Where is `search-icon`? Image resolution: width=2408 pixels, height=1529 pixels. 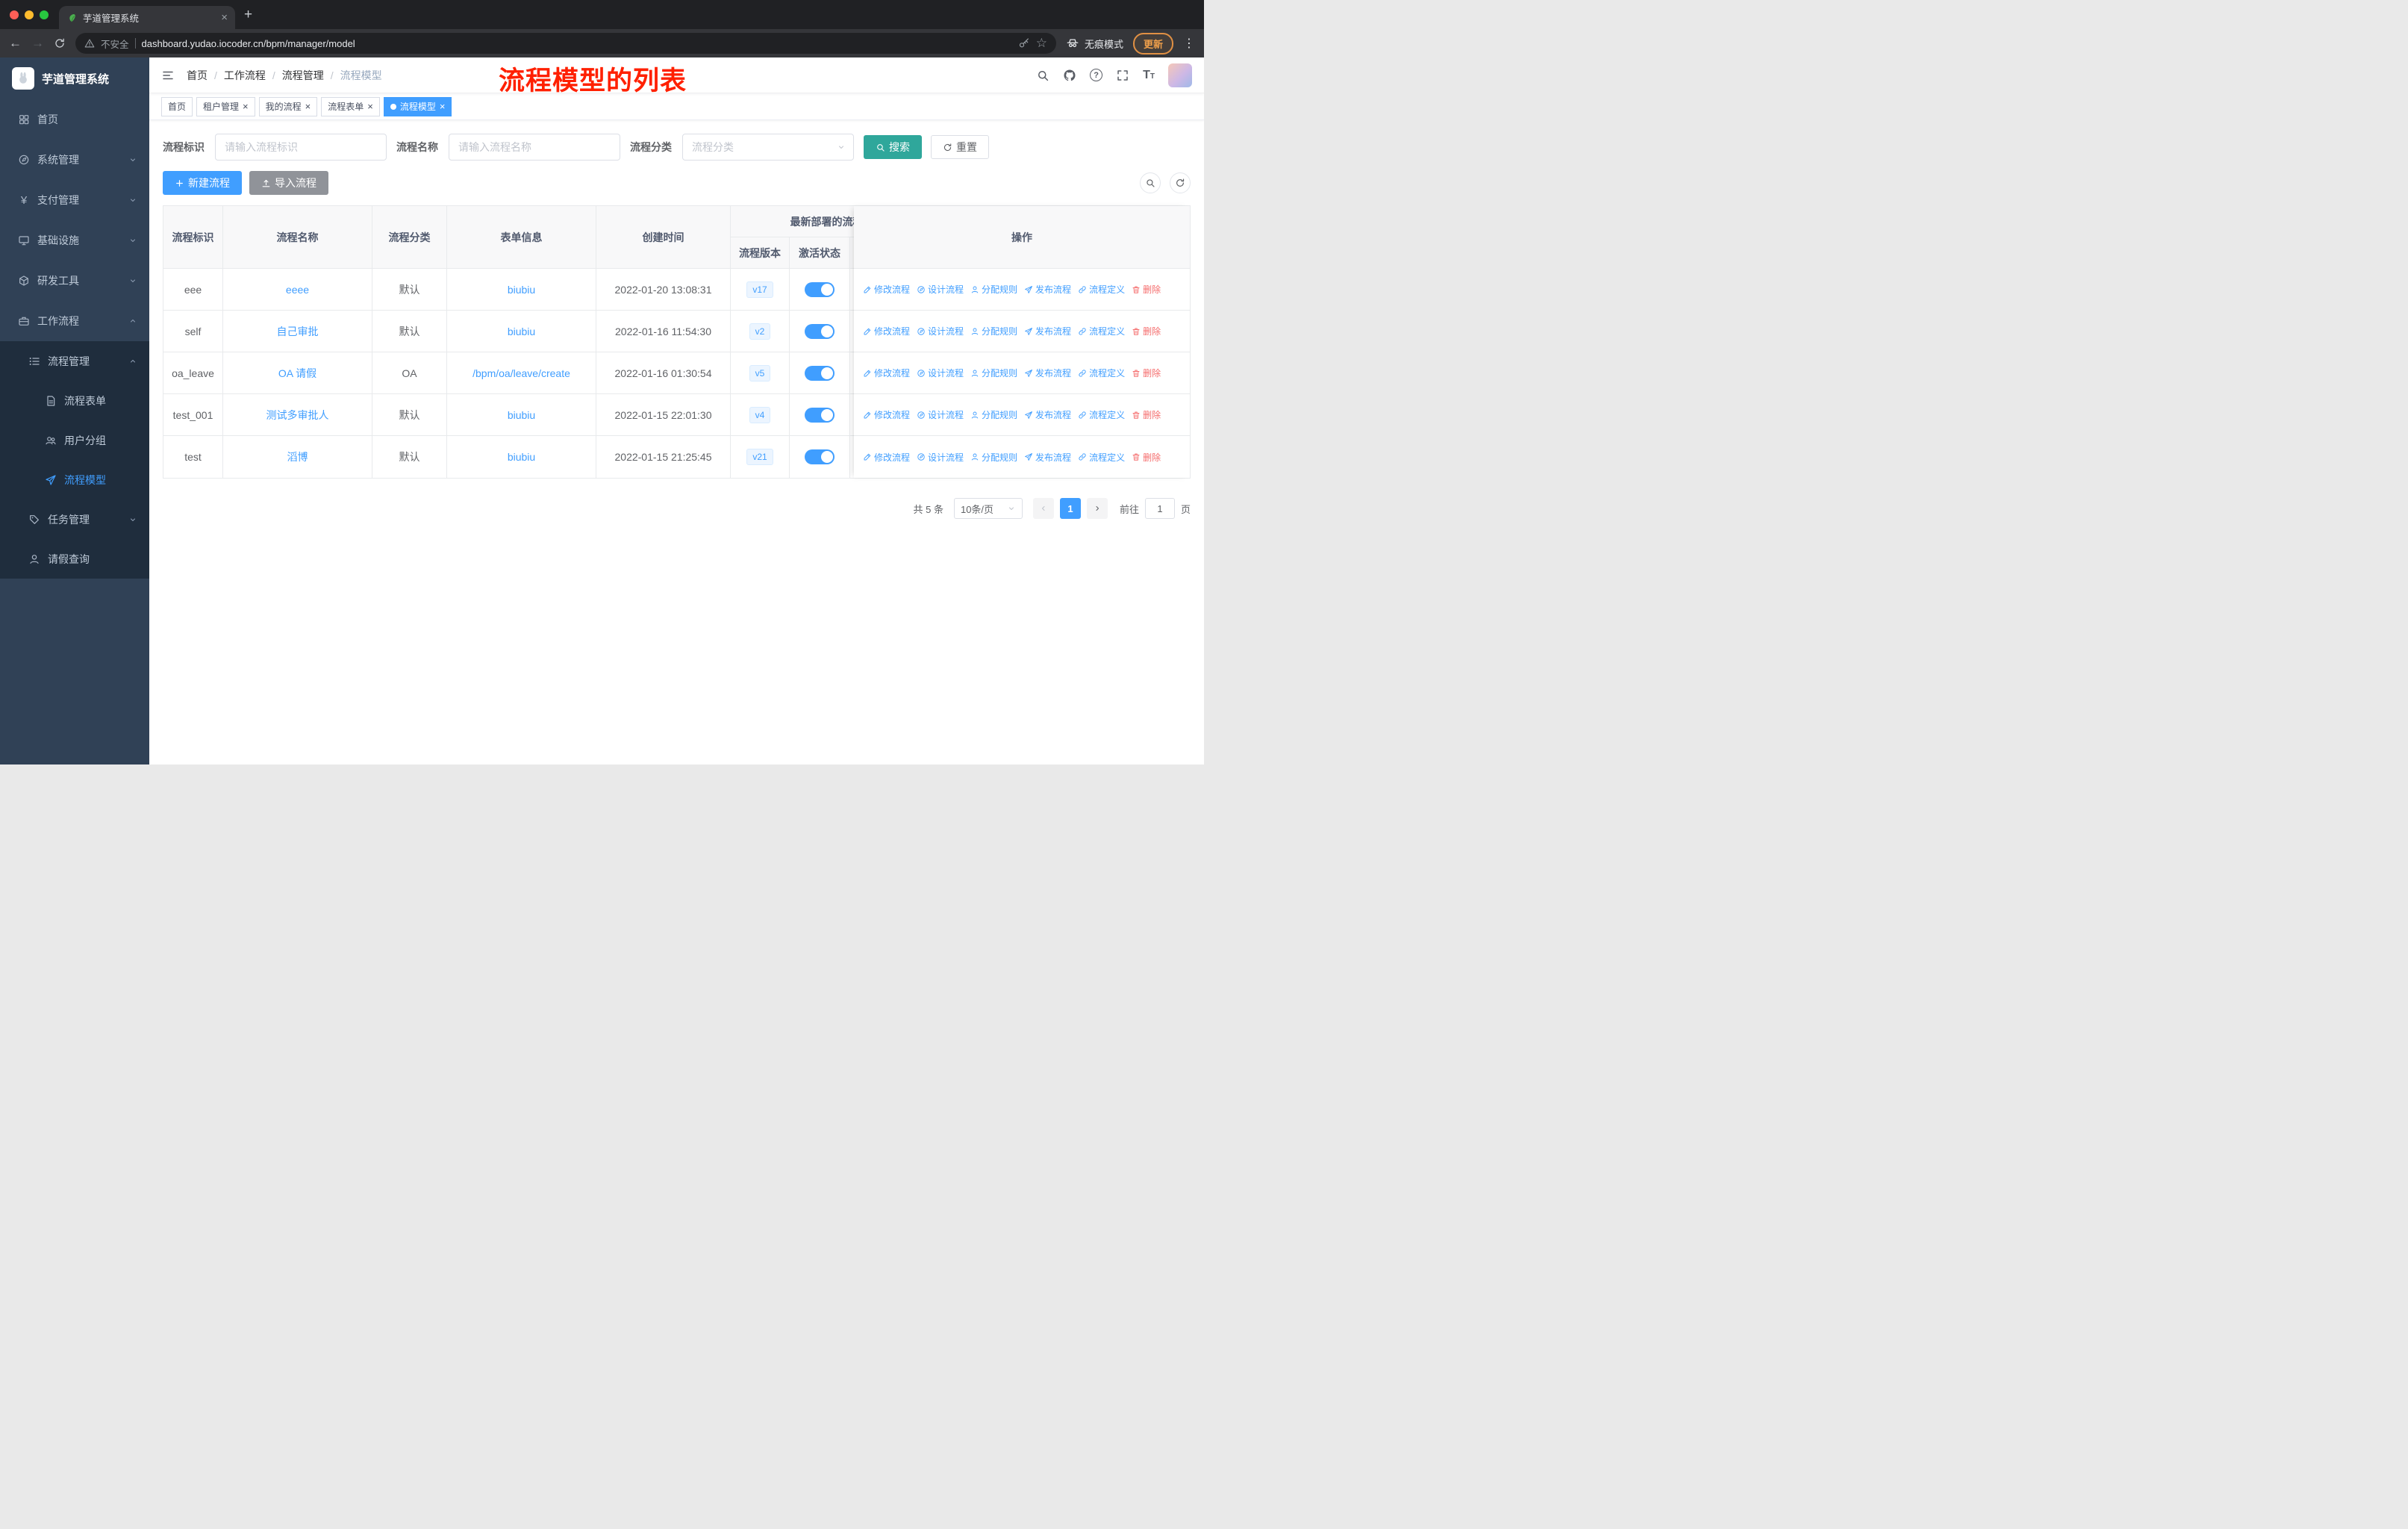 search-icon is located at coordinates (1042, 76).